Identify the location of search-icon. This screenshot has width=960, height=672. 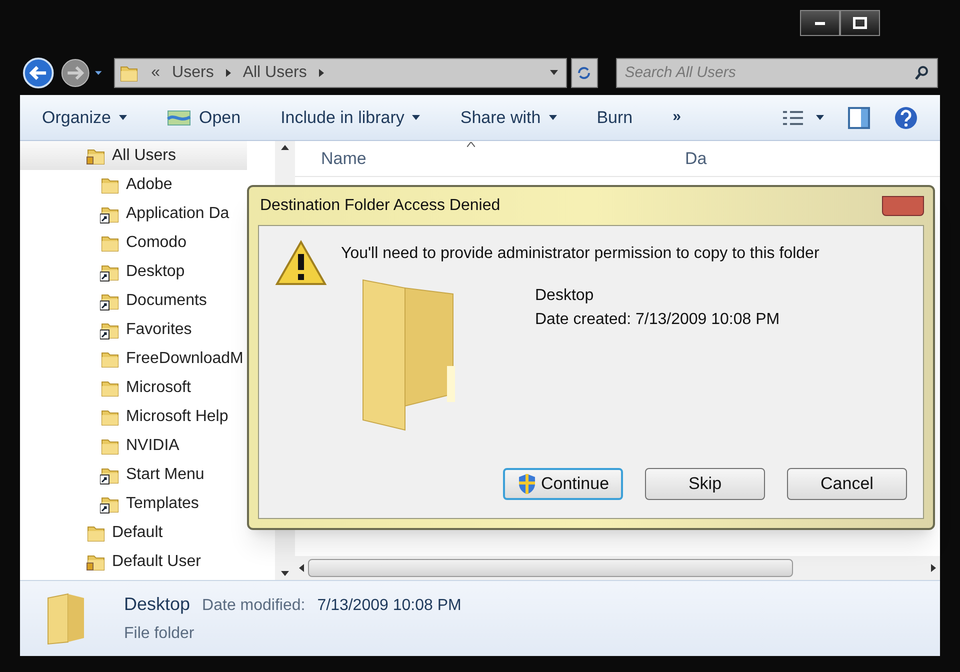
(922, 72).